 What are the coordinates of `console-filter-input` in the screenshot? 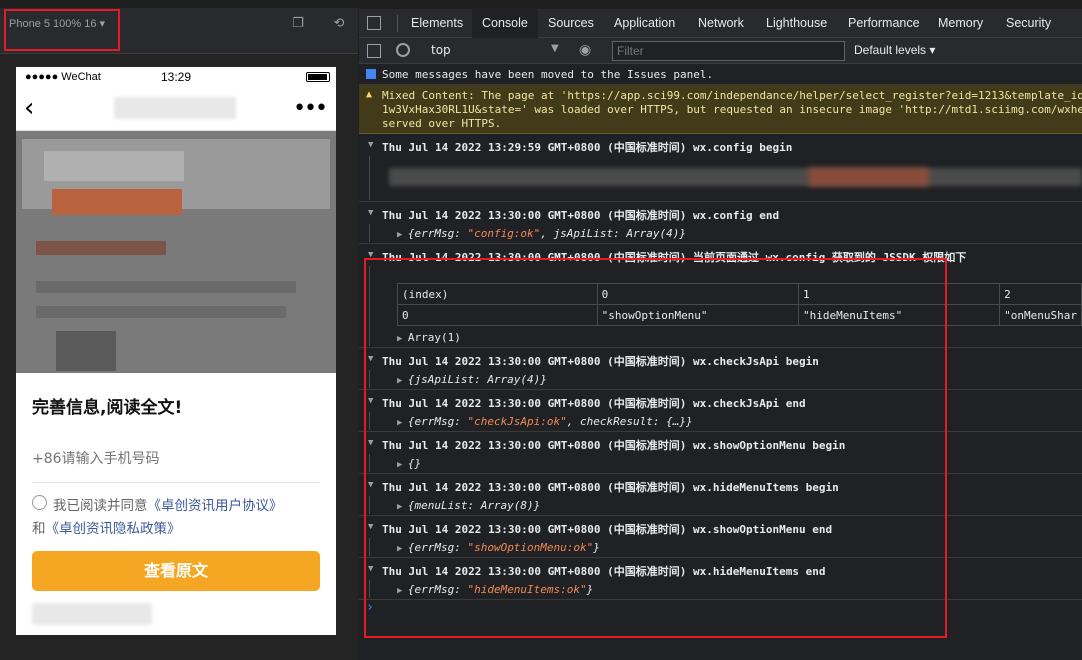 It's located at (728, 51).